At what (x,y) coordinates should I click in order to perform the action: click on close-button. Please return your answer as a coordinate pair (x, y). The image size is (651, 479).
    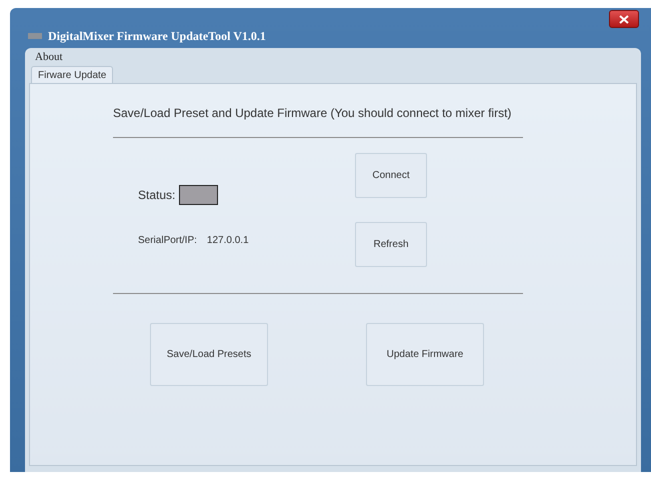
    Looking at the image, I should click on (624, 19).